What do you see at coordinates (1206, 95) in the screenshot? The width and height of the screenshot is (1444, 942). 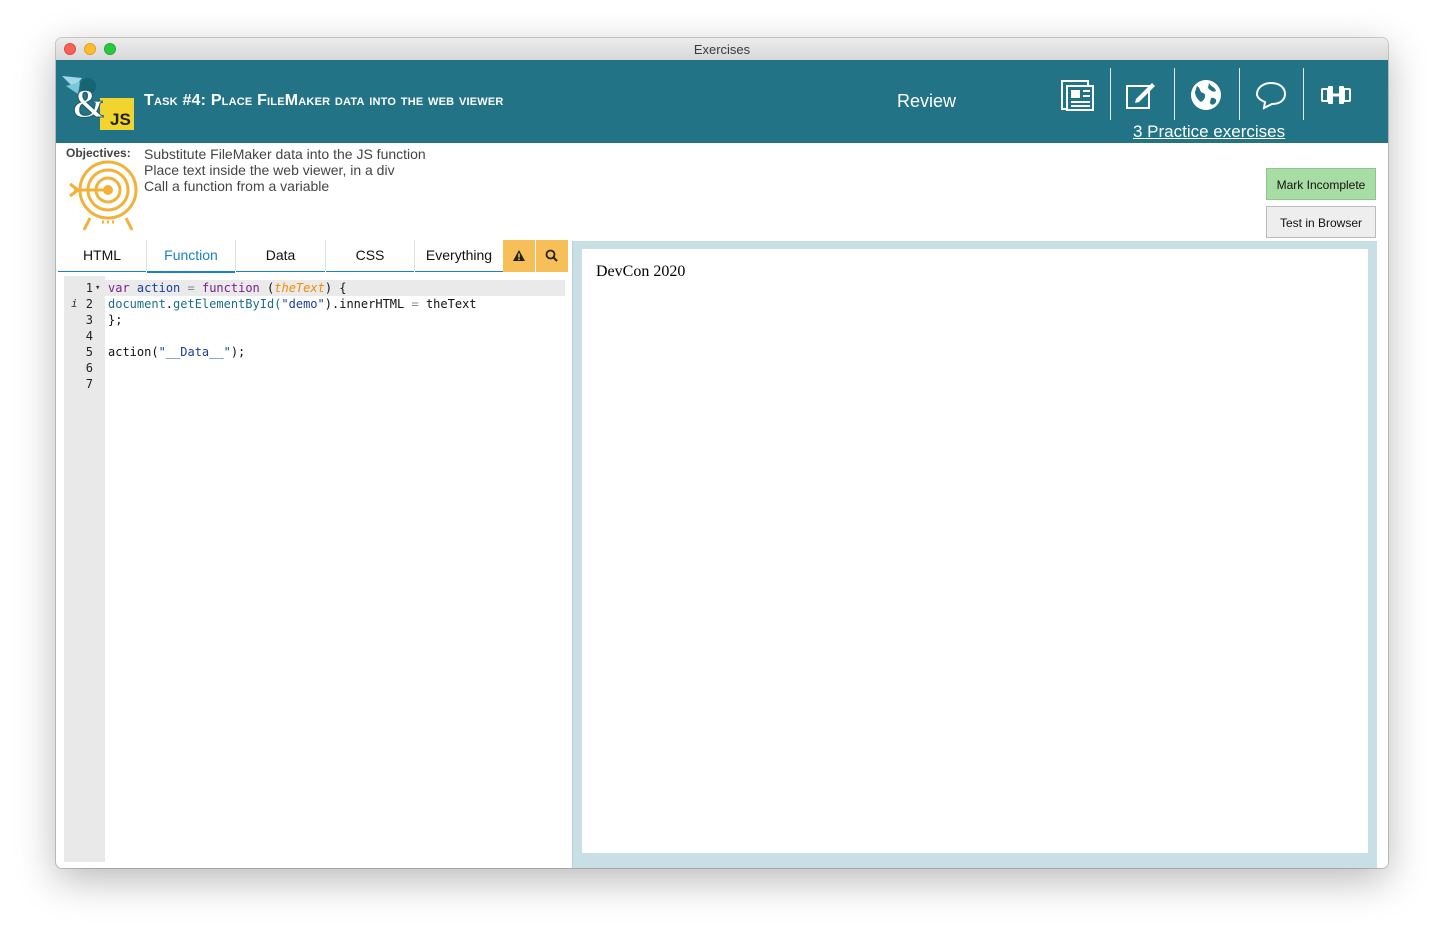 I see `globe-icon` at bounding box center [1206, 95].